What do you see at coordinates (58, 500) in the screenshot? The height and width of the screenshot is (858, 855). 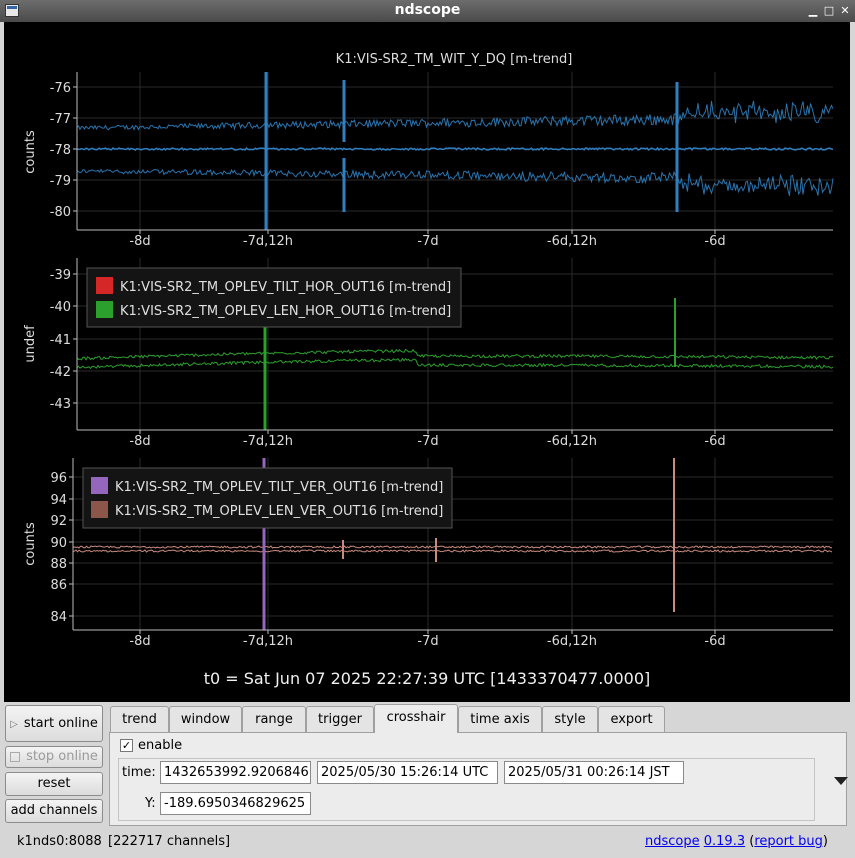 I see `y-tick-label: 94` at bounding box center [58, 500].